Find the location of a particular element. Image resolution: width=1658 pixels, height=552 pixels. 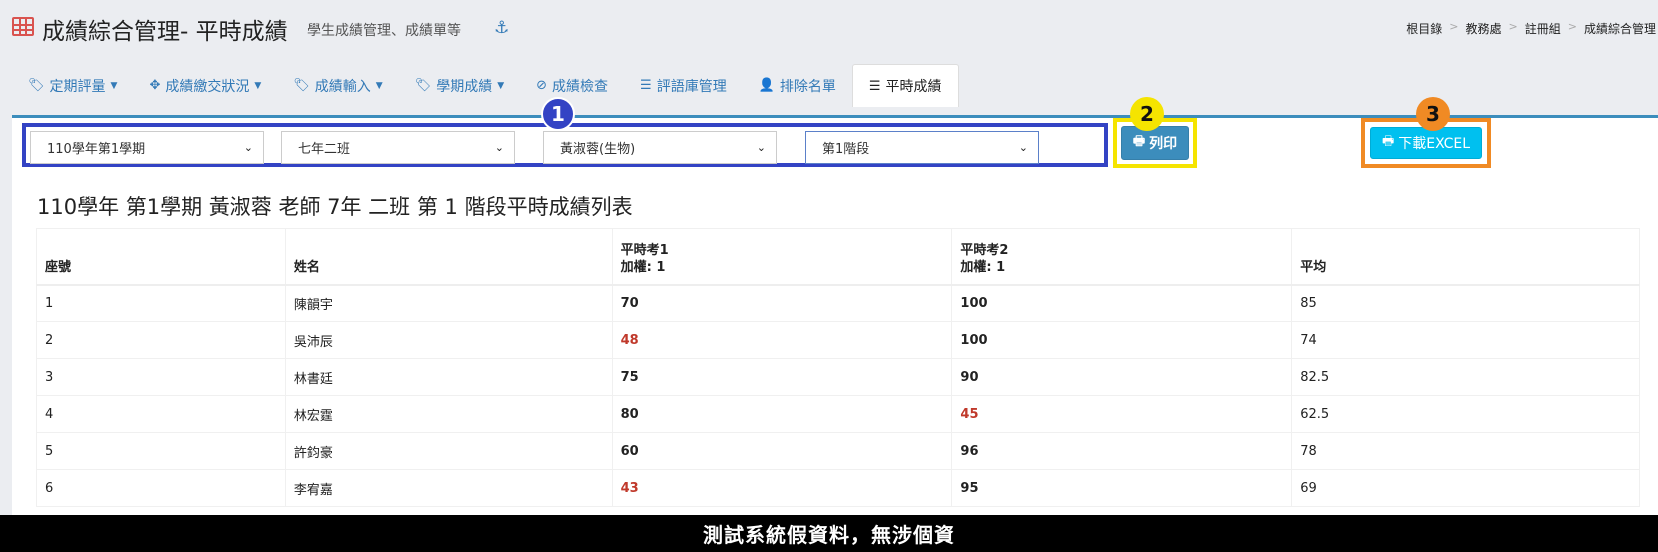

average-cell: 82.5 is located at coordinates (1465, 377).